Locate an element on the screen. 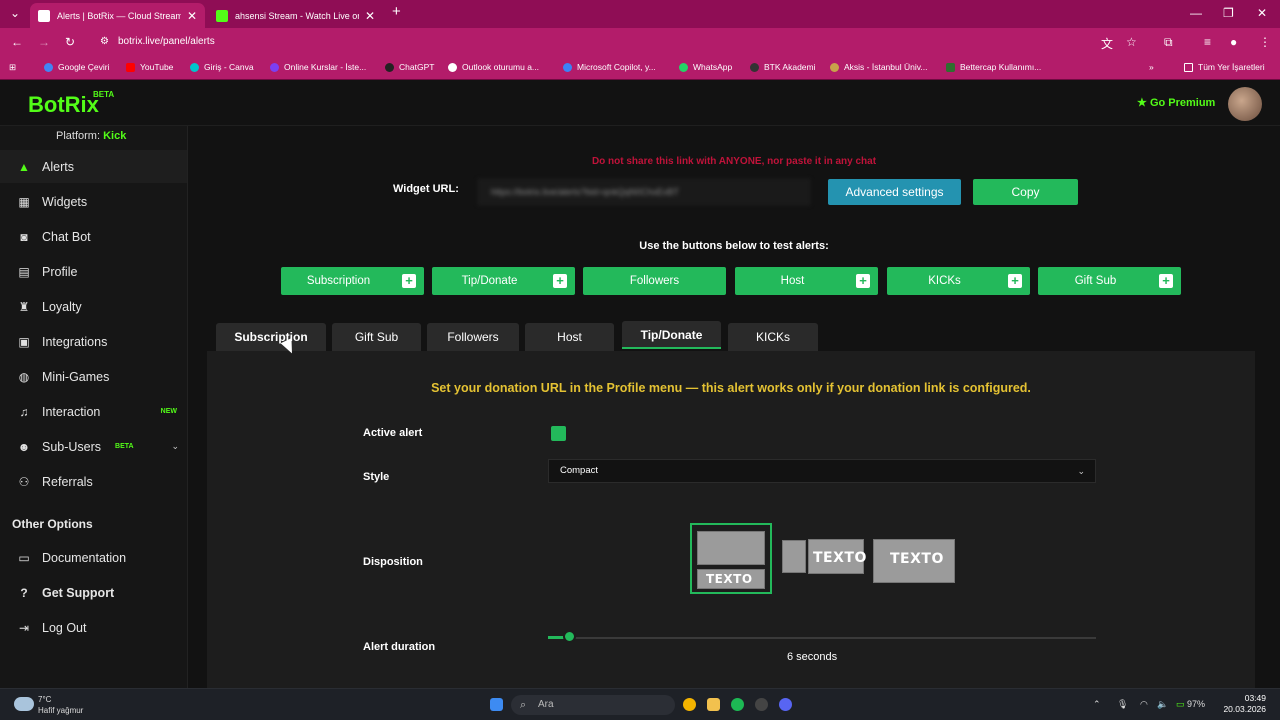  sidebar-item-profile: ▤ Profile is located at coordinates (93, 271).